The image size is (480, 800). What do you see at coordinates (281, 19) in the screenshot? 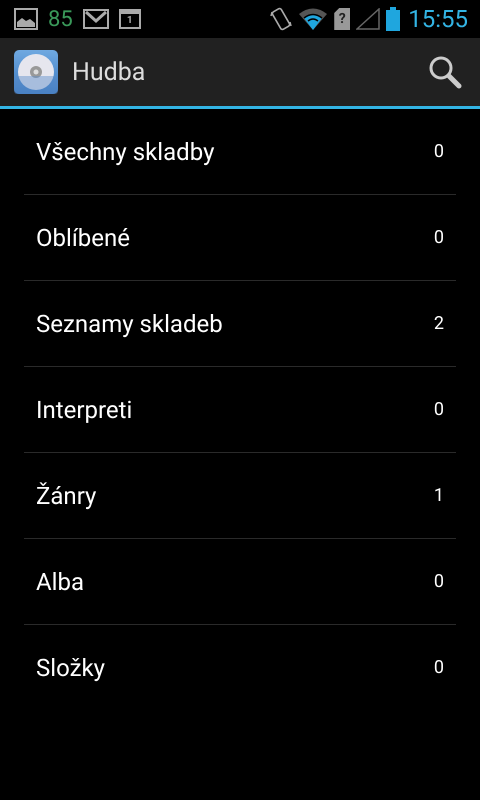
I see `vibrate-icon` at bounding box center [281, 19].